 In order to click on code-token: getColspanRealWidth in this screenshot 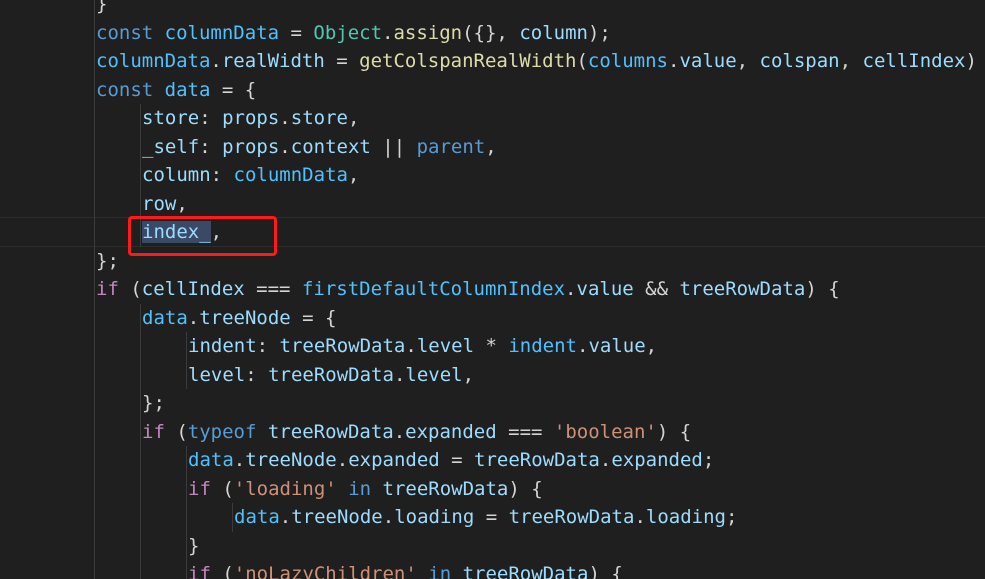, I will do `click(468, 61)`.